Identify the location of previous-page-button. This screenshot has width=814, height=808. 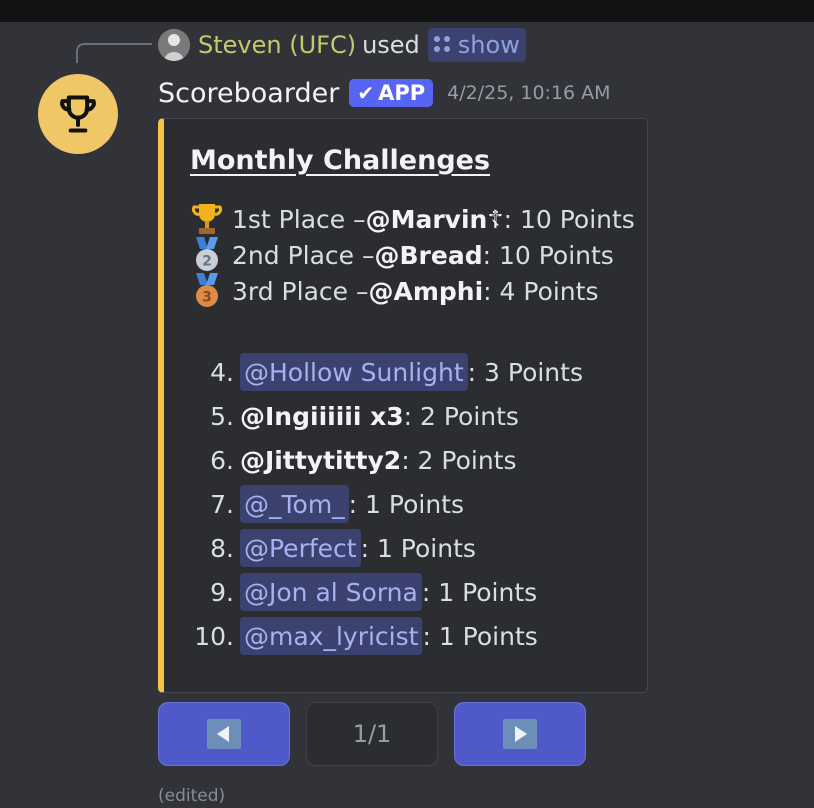
(224, 734).